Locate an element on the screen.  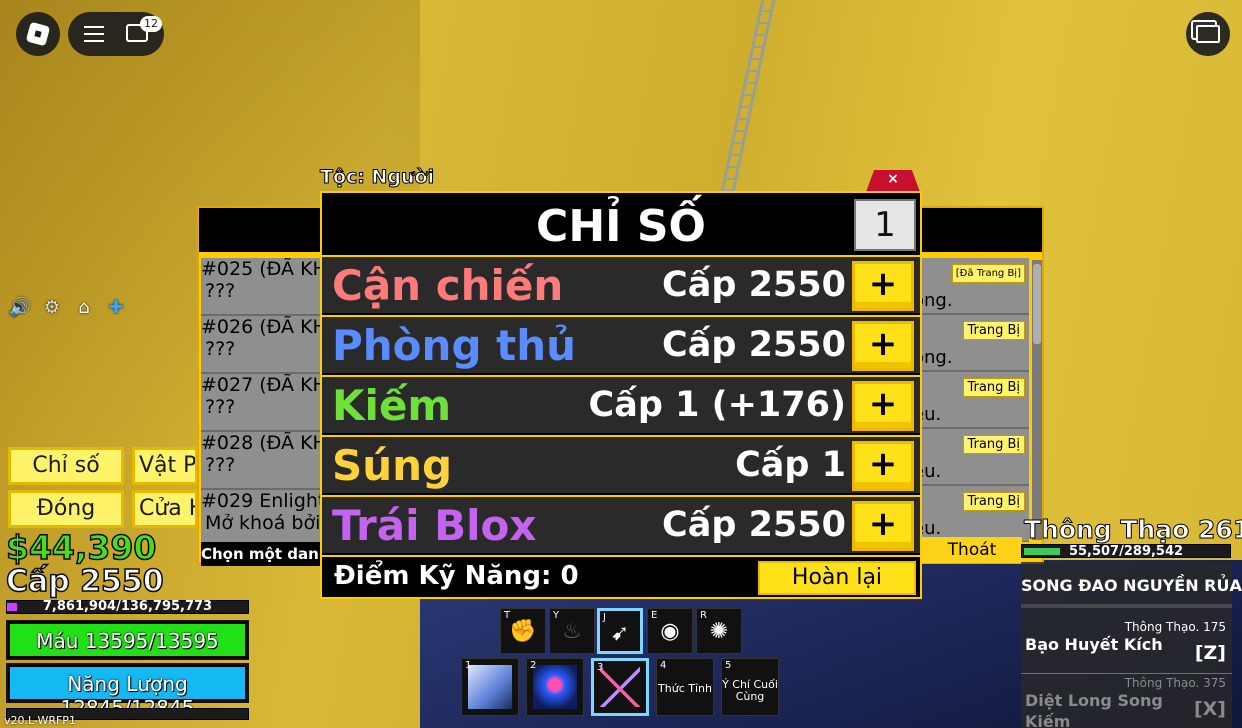
topbar-pill: 12 is located at coordinates (116, 34).